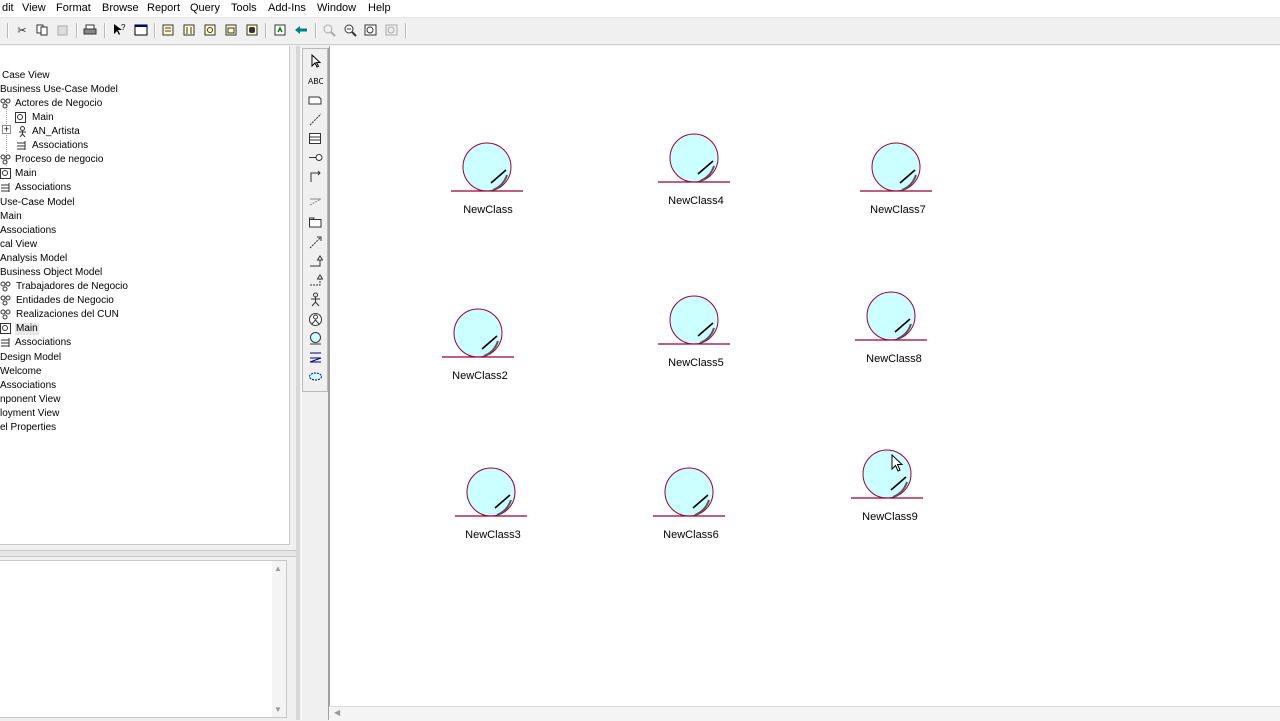 The height and width of the screenshot is (721, 1280). I want to click on zoom-out-icon, so click(350, 30).